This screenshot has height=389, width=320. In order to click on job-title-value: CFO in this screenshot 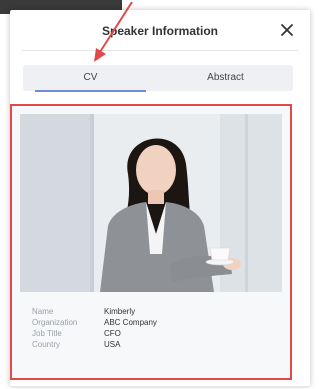, I will do `click(112, 333)`.